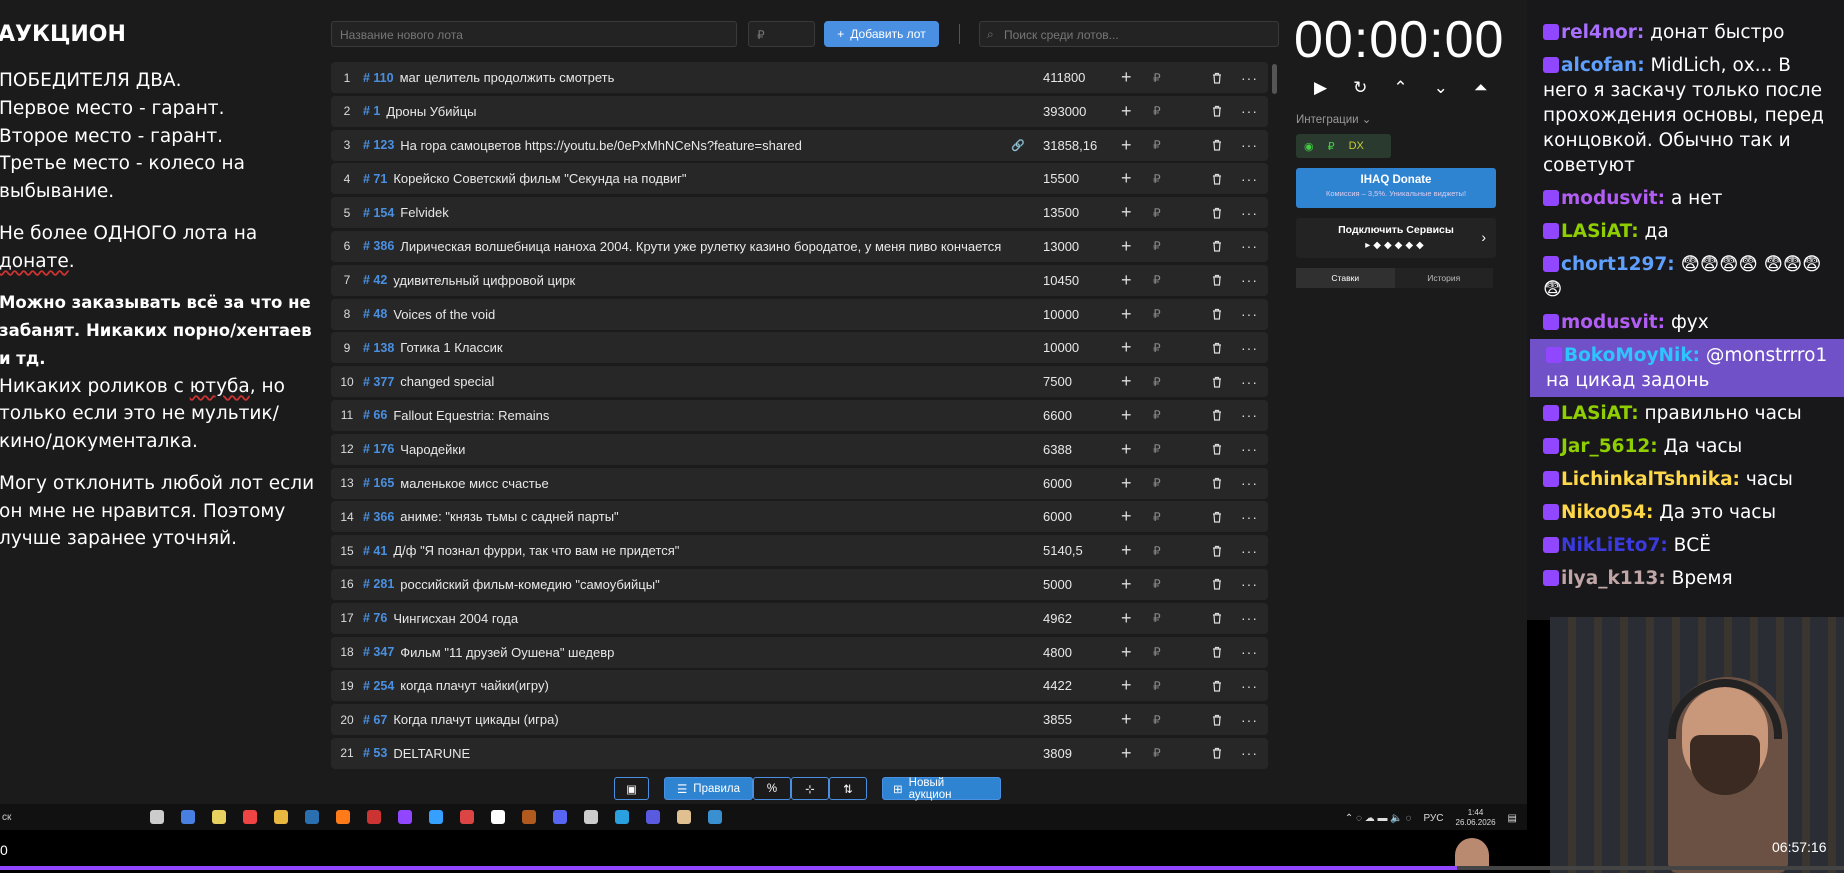 The height and width of the screenshot is (873, 1844). What do you see at coordinates (1614, 545) in the screenshot?
I see `chat-username: NikLiEto7:` at bounding box center [1614, 545].